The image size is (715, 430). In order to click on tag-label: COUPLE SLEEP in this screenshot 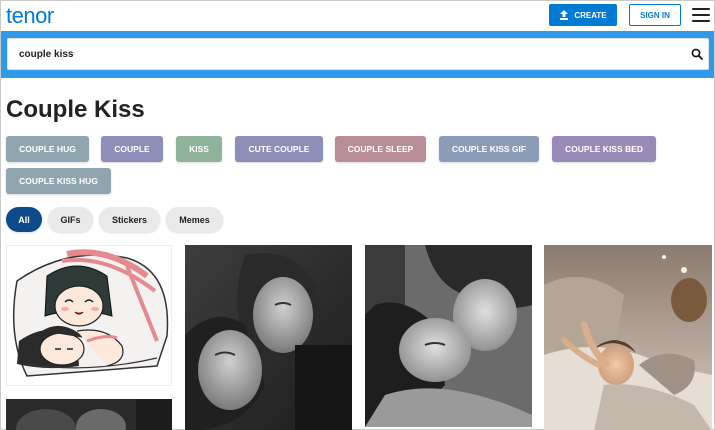, I will do `click(380, 149)`.